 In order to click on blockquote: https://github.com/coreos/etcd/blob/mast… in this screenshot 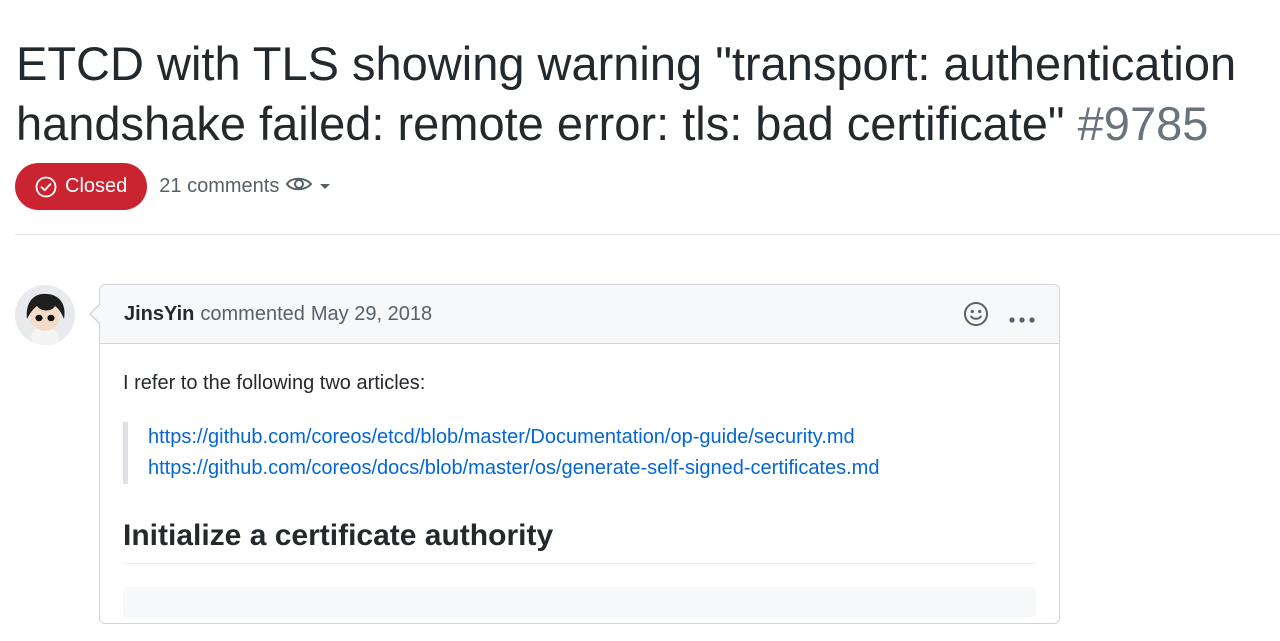, I will do `click(579, 453)`.